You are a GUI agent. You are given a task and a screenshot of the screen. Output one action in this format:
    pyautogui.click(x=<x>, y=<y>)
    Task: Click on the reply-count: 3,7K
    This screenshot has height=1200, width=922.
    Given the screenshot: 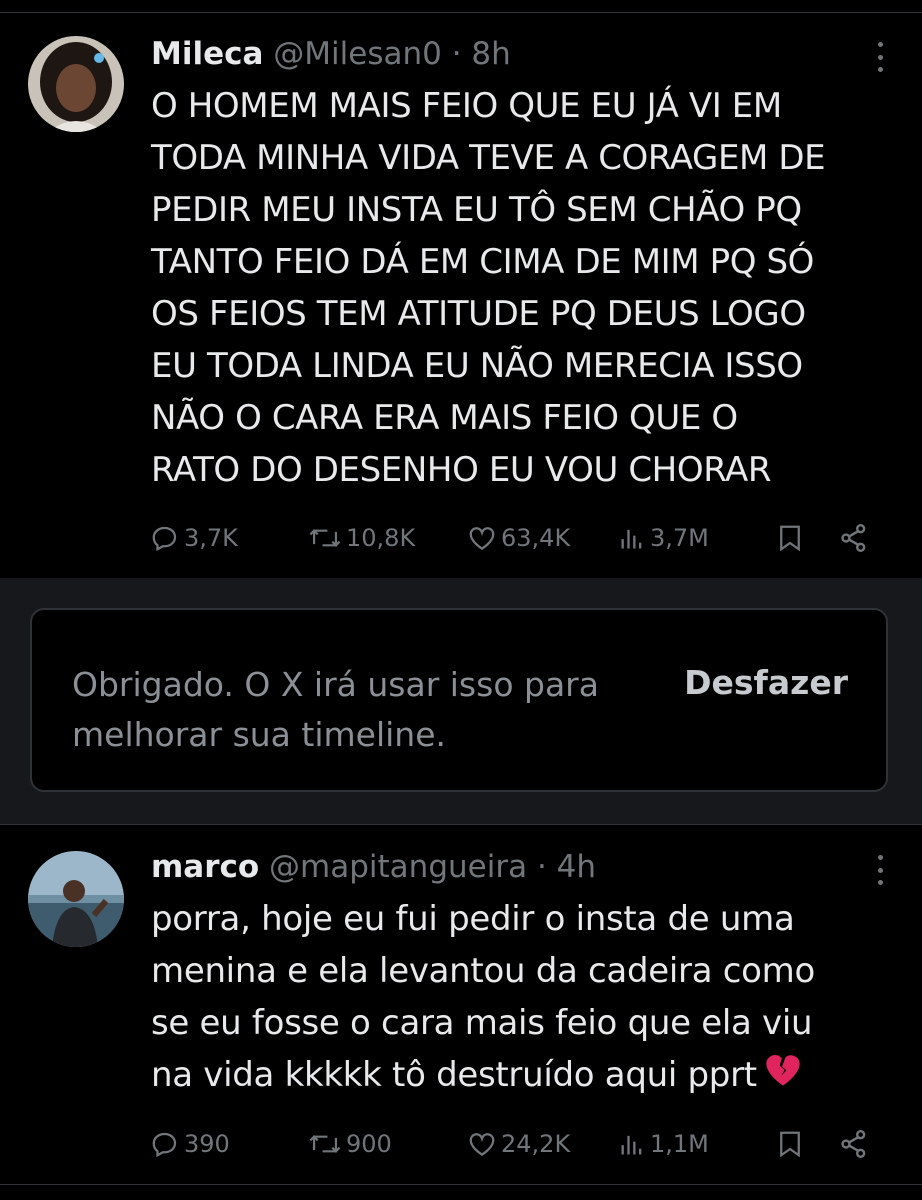 What is the action you would take?
    pyautogui.click(x=211, y=538)
    